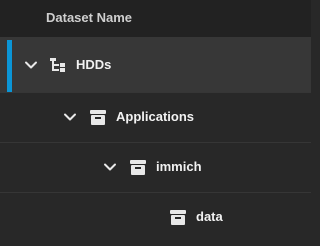 The image size is (320, 246). I want to click on selected-indicator, so click(9, 66).